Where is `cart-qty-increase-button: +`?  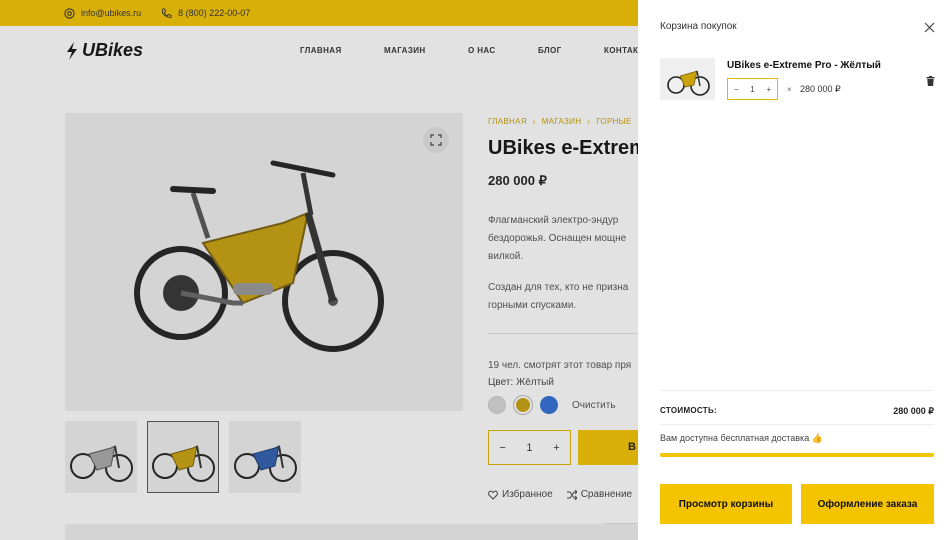
cart-qty-increase-button: + is located at coordinates (768, 89).